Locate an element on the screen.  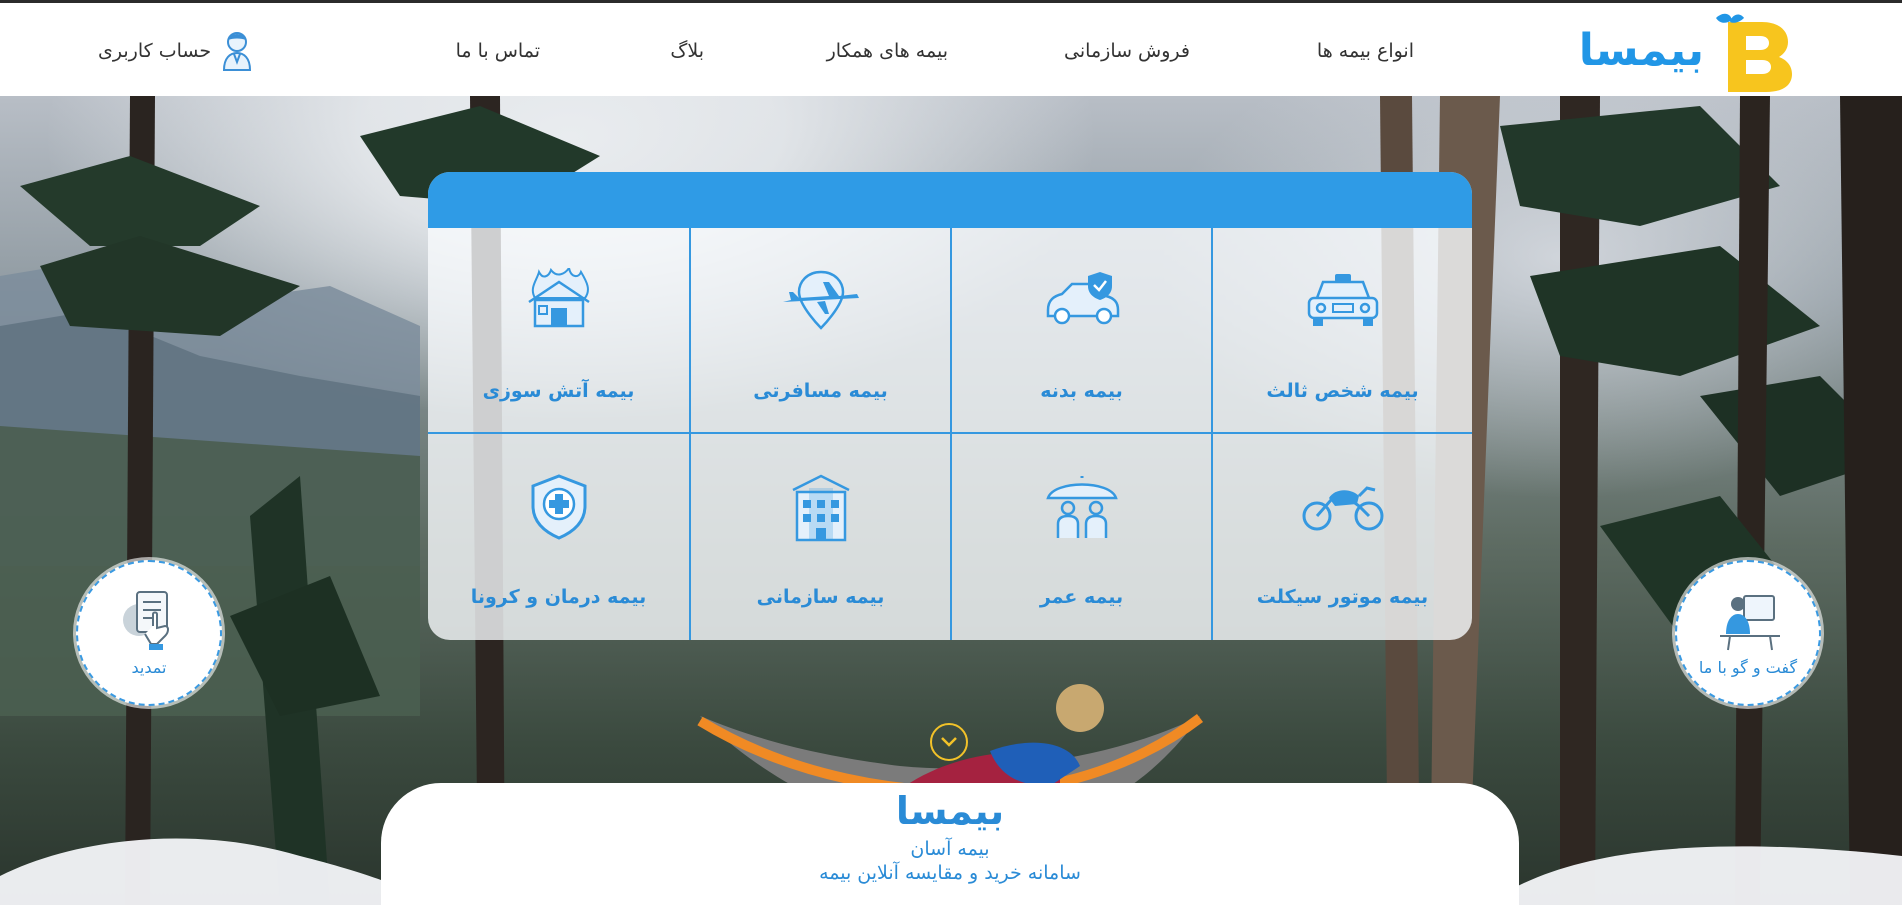
panel-header-bar is located at coordinates (950, 200).